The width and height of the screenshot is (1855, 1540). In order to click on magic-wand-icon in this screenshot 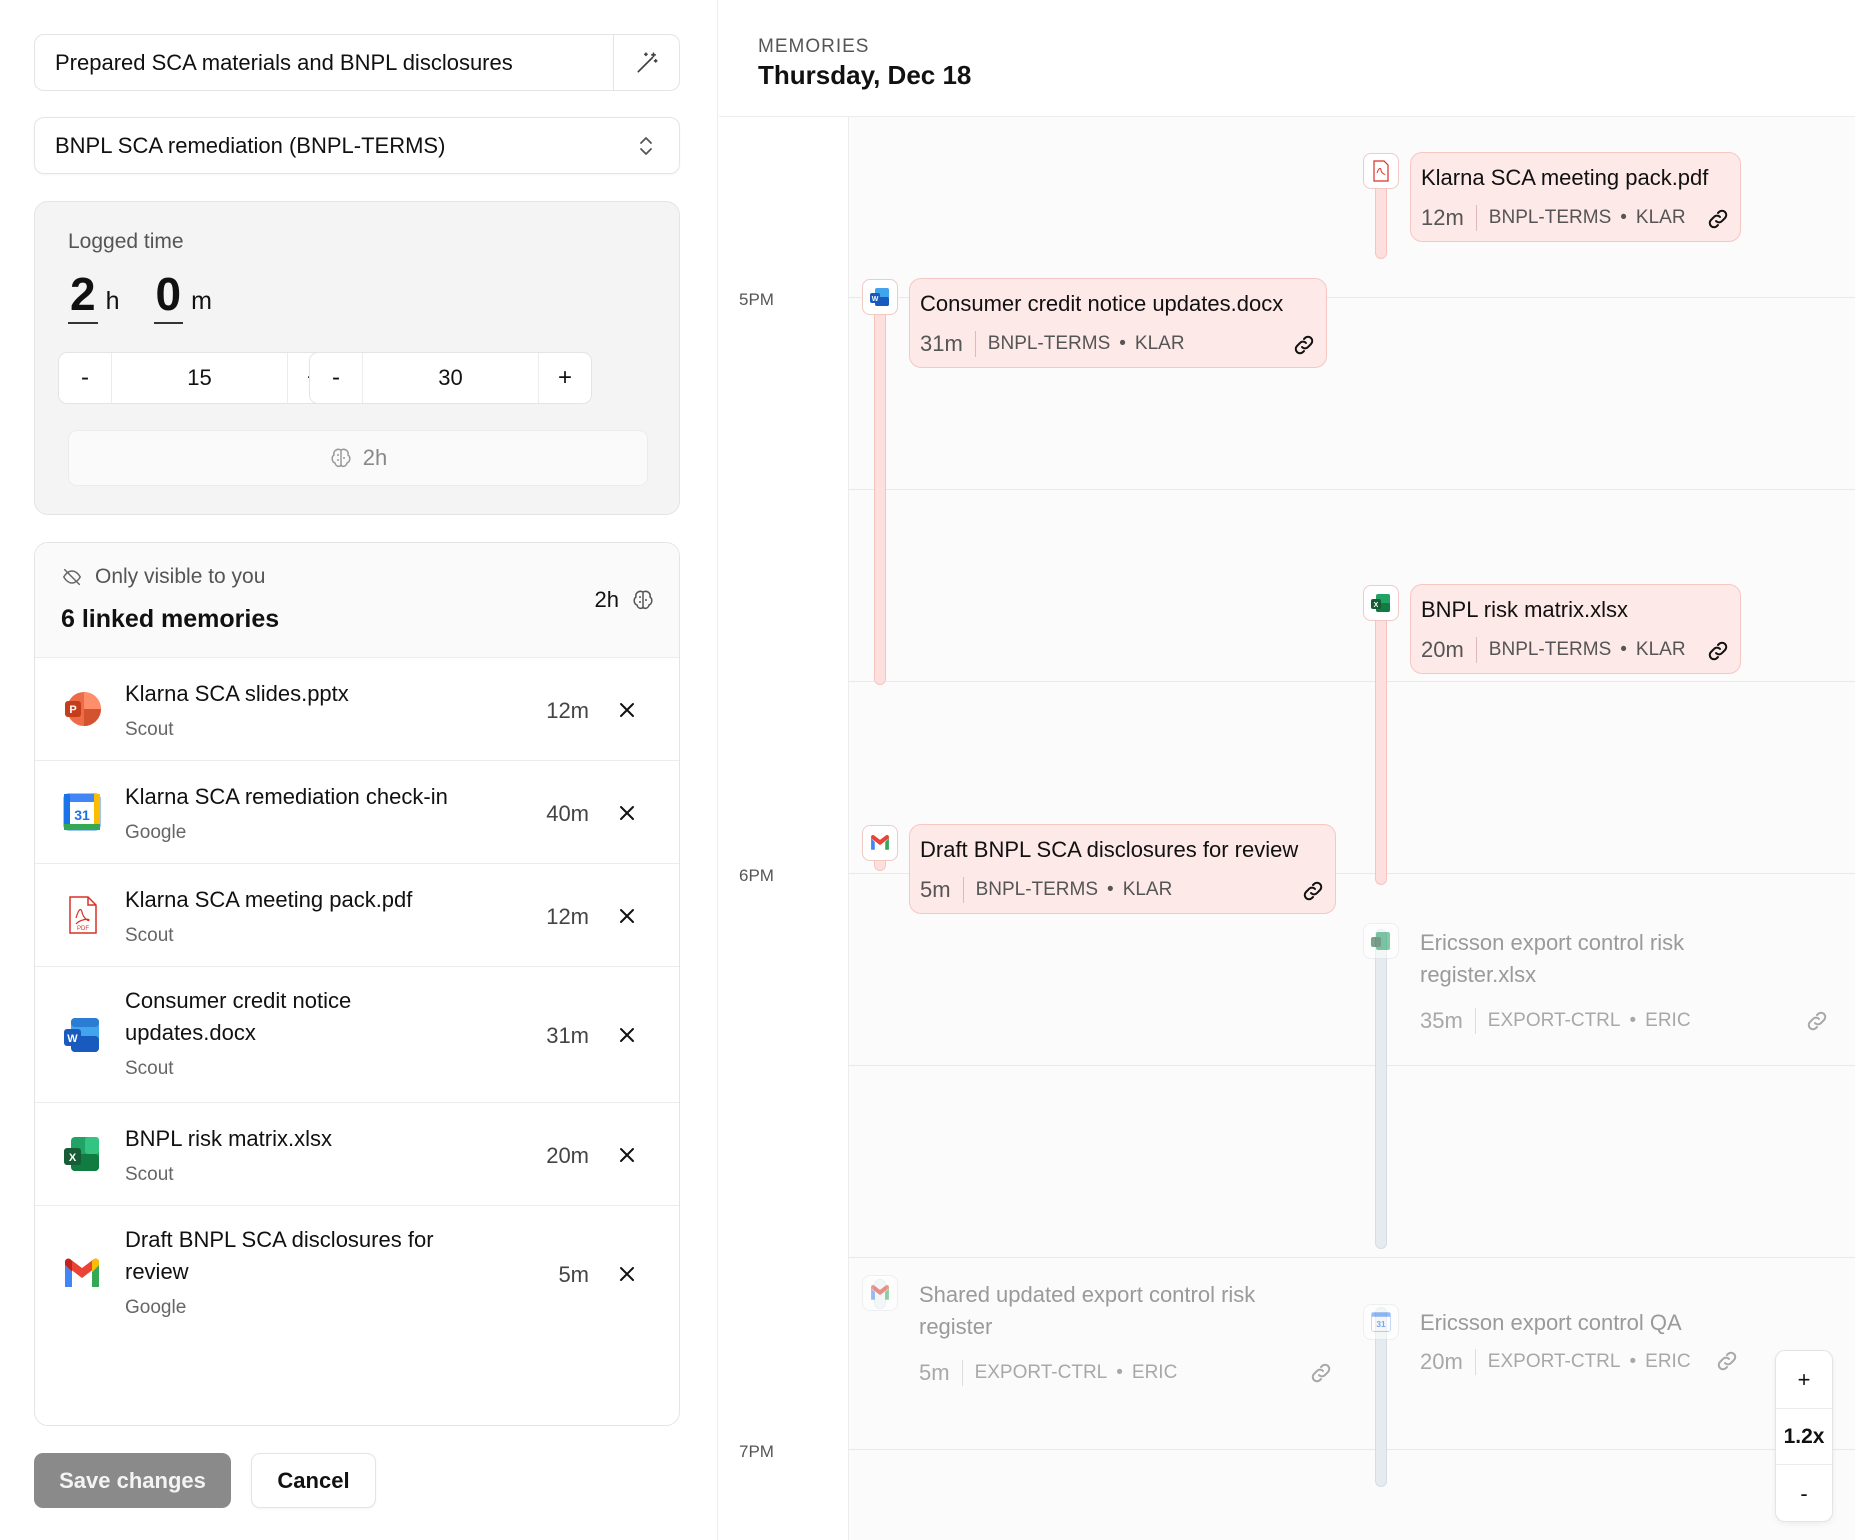, I will do `click(647, 62)`.